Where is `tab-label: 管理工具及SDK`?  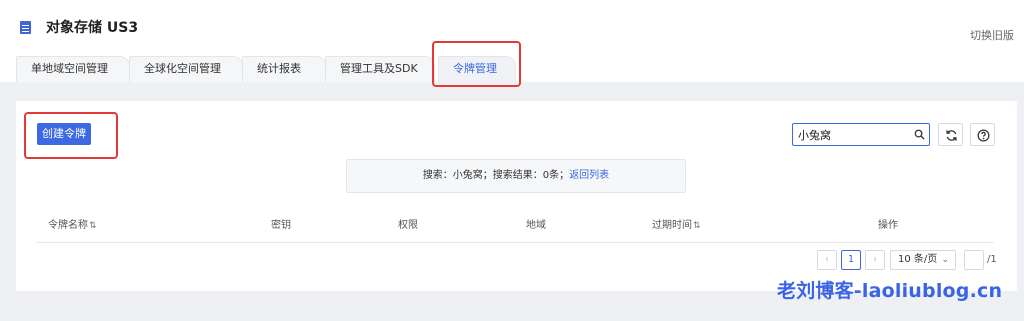
tab-label: 管理工具及SDK is located at coordinates (379, 68).